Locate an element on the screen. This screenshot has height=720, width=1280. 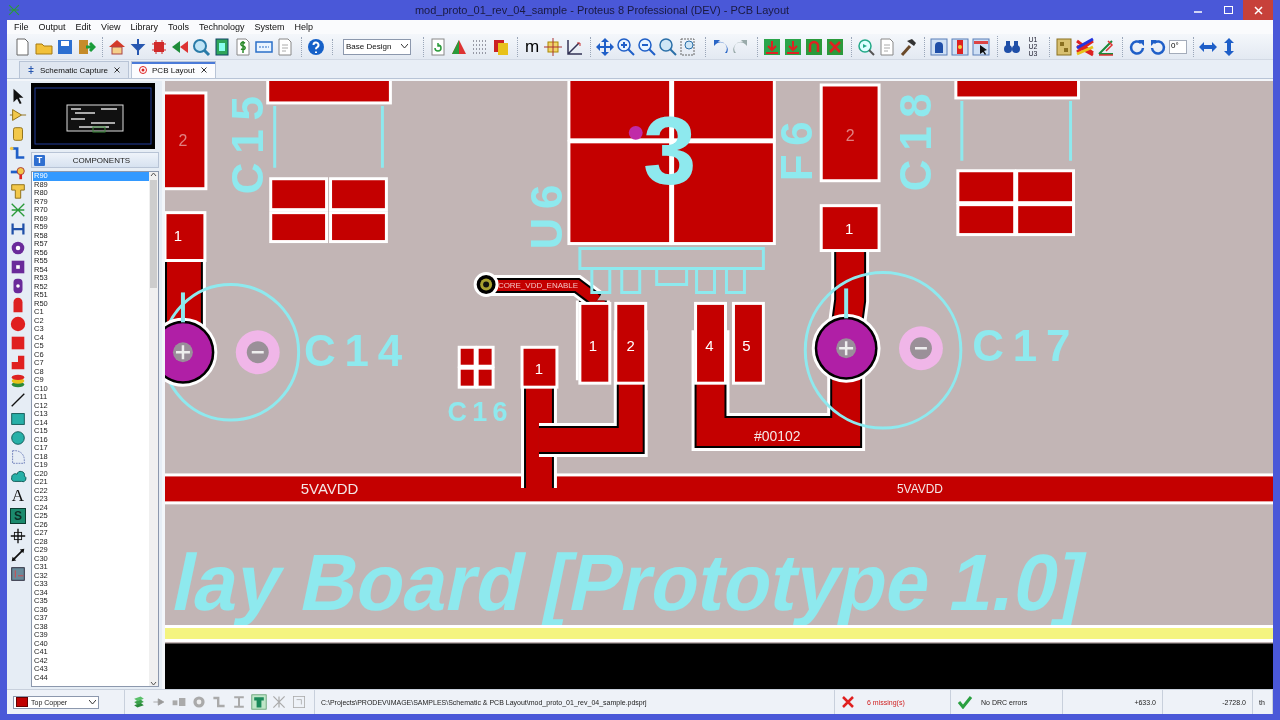
round-pad is located at coordinates (257, 352).